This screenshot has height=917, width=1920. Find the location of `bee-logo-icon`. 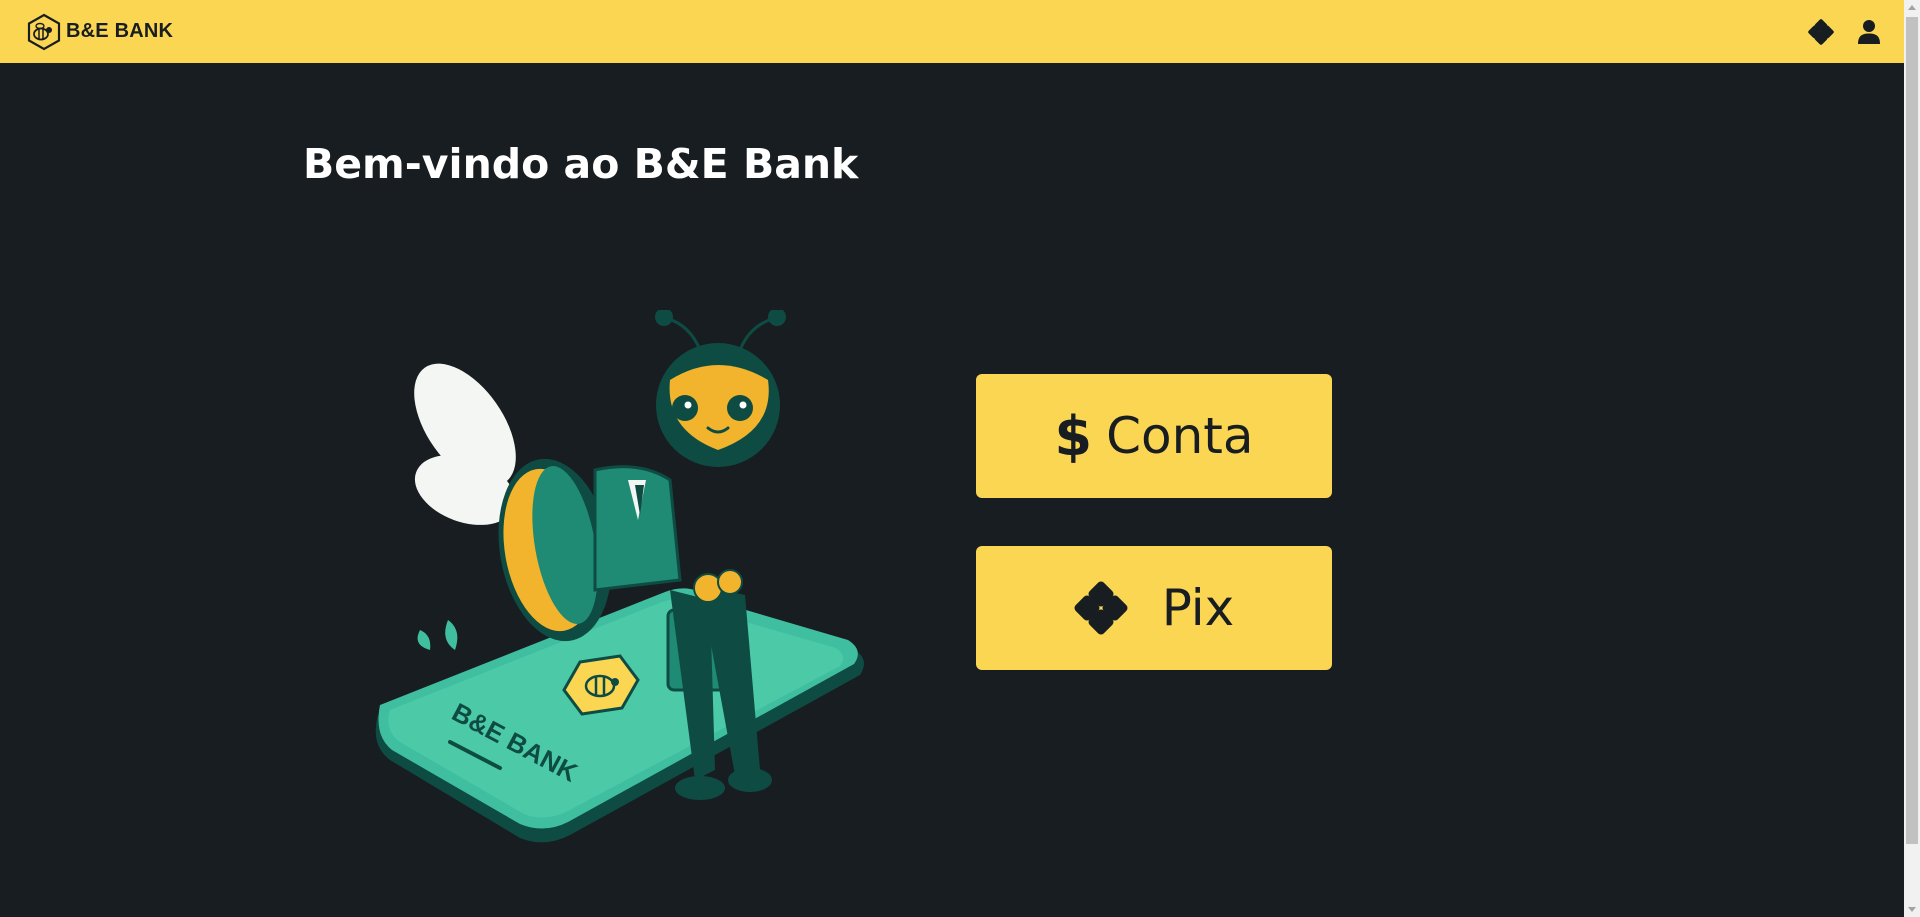

bee-logo-icon is located at coordinates (44, 31).